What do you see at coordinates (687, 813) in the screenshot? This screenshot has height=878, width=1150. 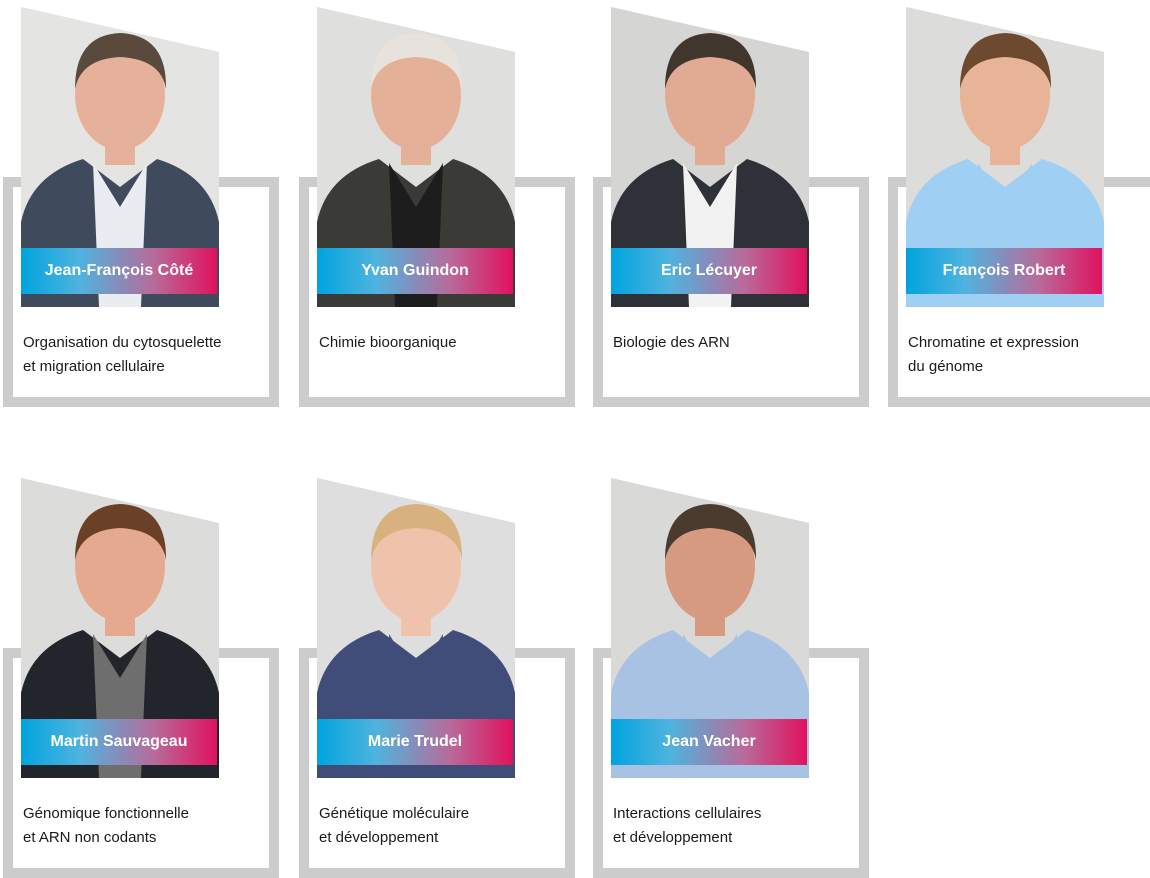 I see `topic-line: Interactions cellulaires` at bounding box center [687, 813].